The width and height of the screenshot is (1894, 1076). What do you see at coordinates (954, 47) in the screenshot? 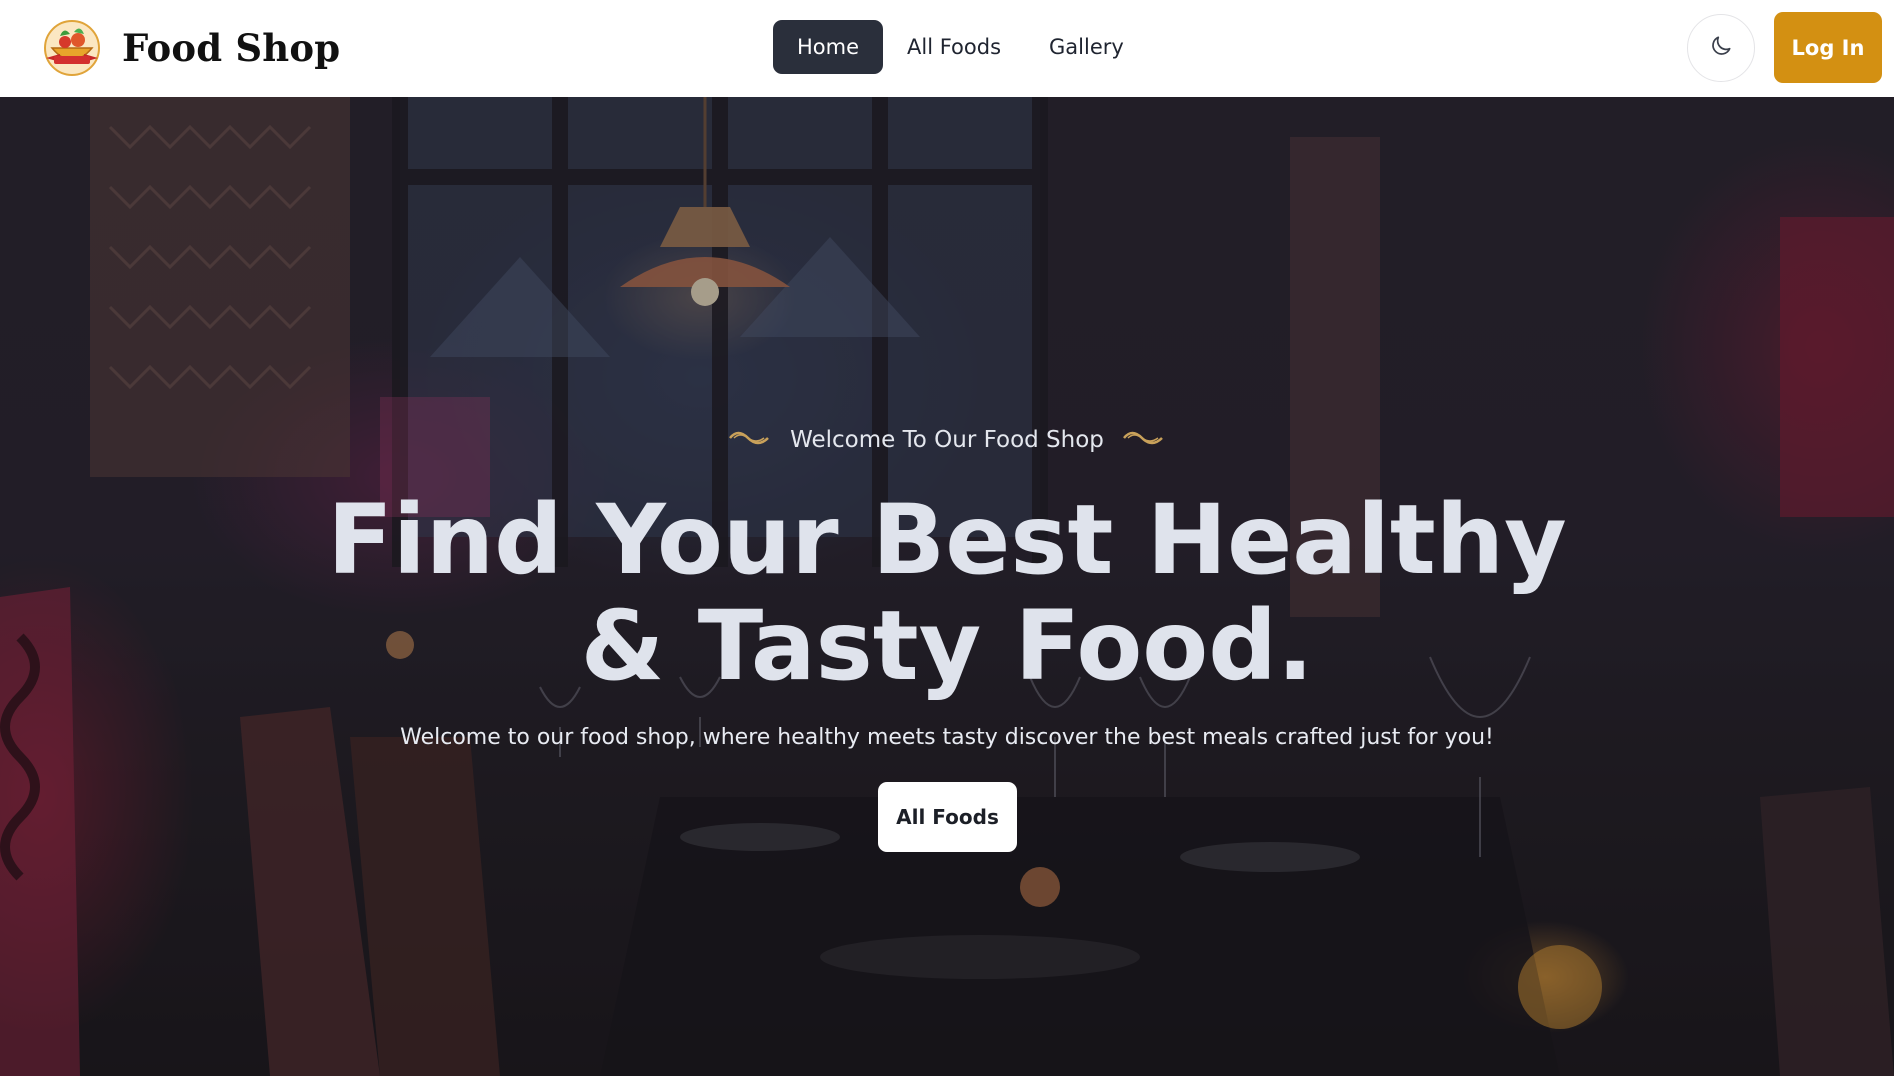
I see `nav-all-foods: All Foods` at bounding box center [954, 47].